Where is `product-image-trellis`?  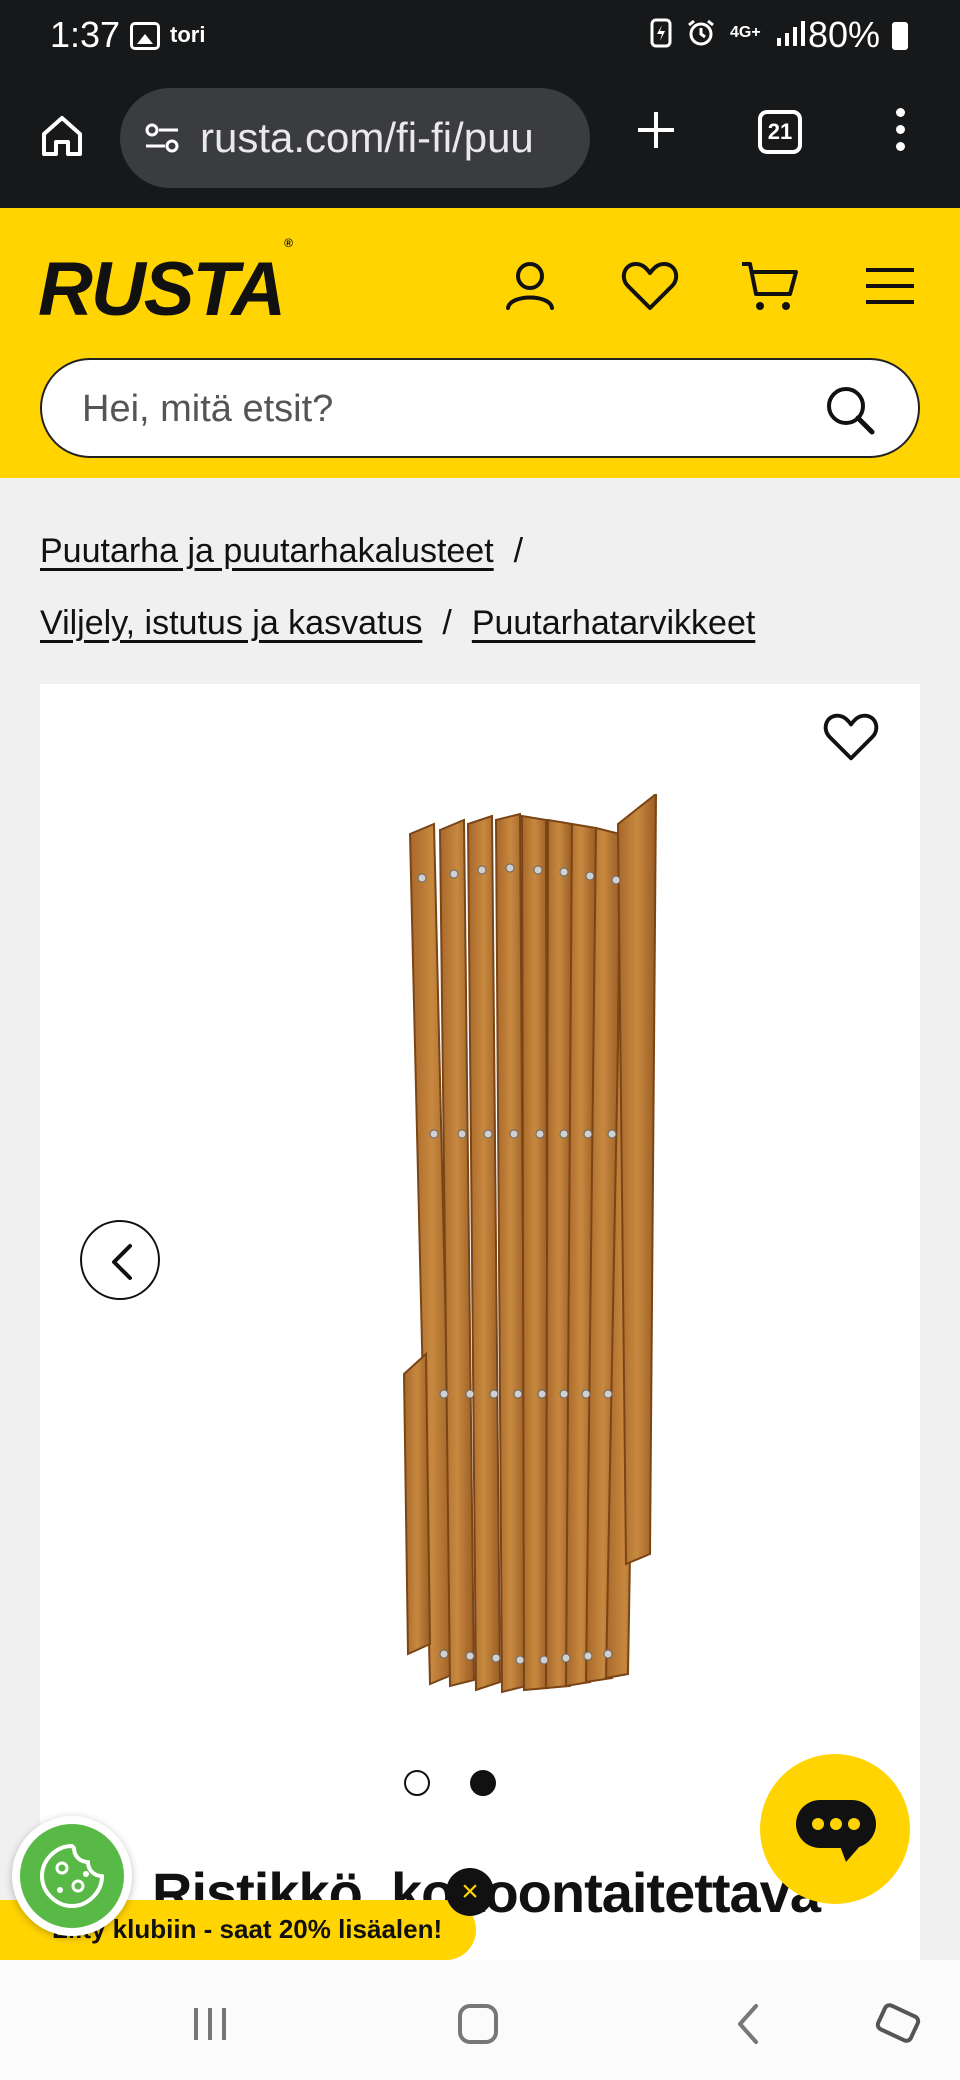 product-image-trellis is located at coordinates (510, 1250).